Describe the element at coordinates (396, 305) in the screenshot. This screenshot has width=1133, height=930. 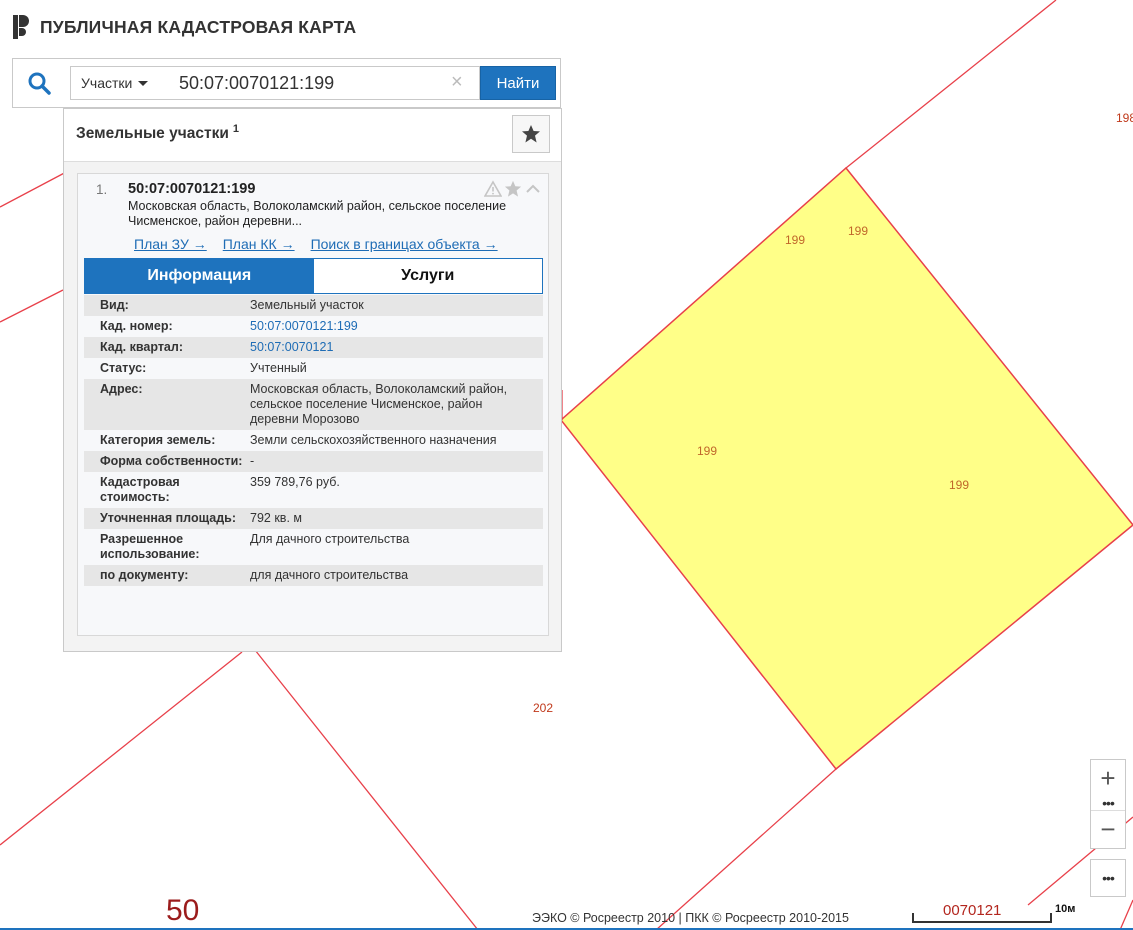
I see `info-value: Земельный участок` at that location.